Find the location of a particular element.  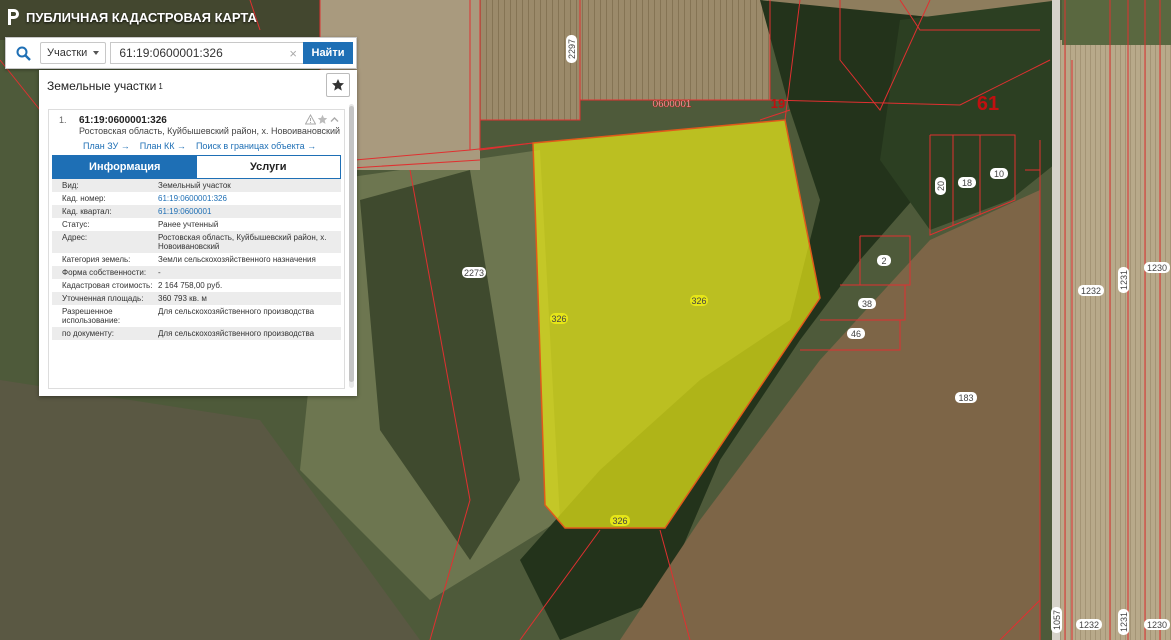

parcel-label-1057: 1057 is located at coordinates (1056, 620).